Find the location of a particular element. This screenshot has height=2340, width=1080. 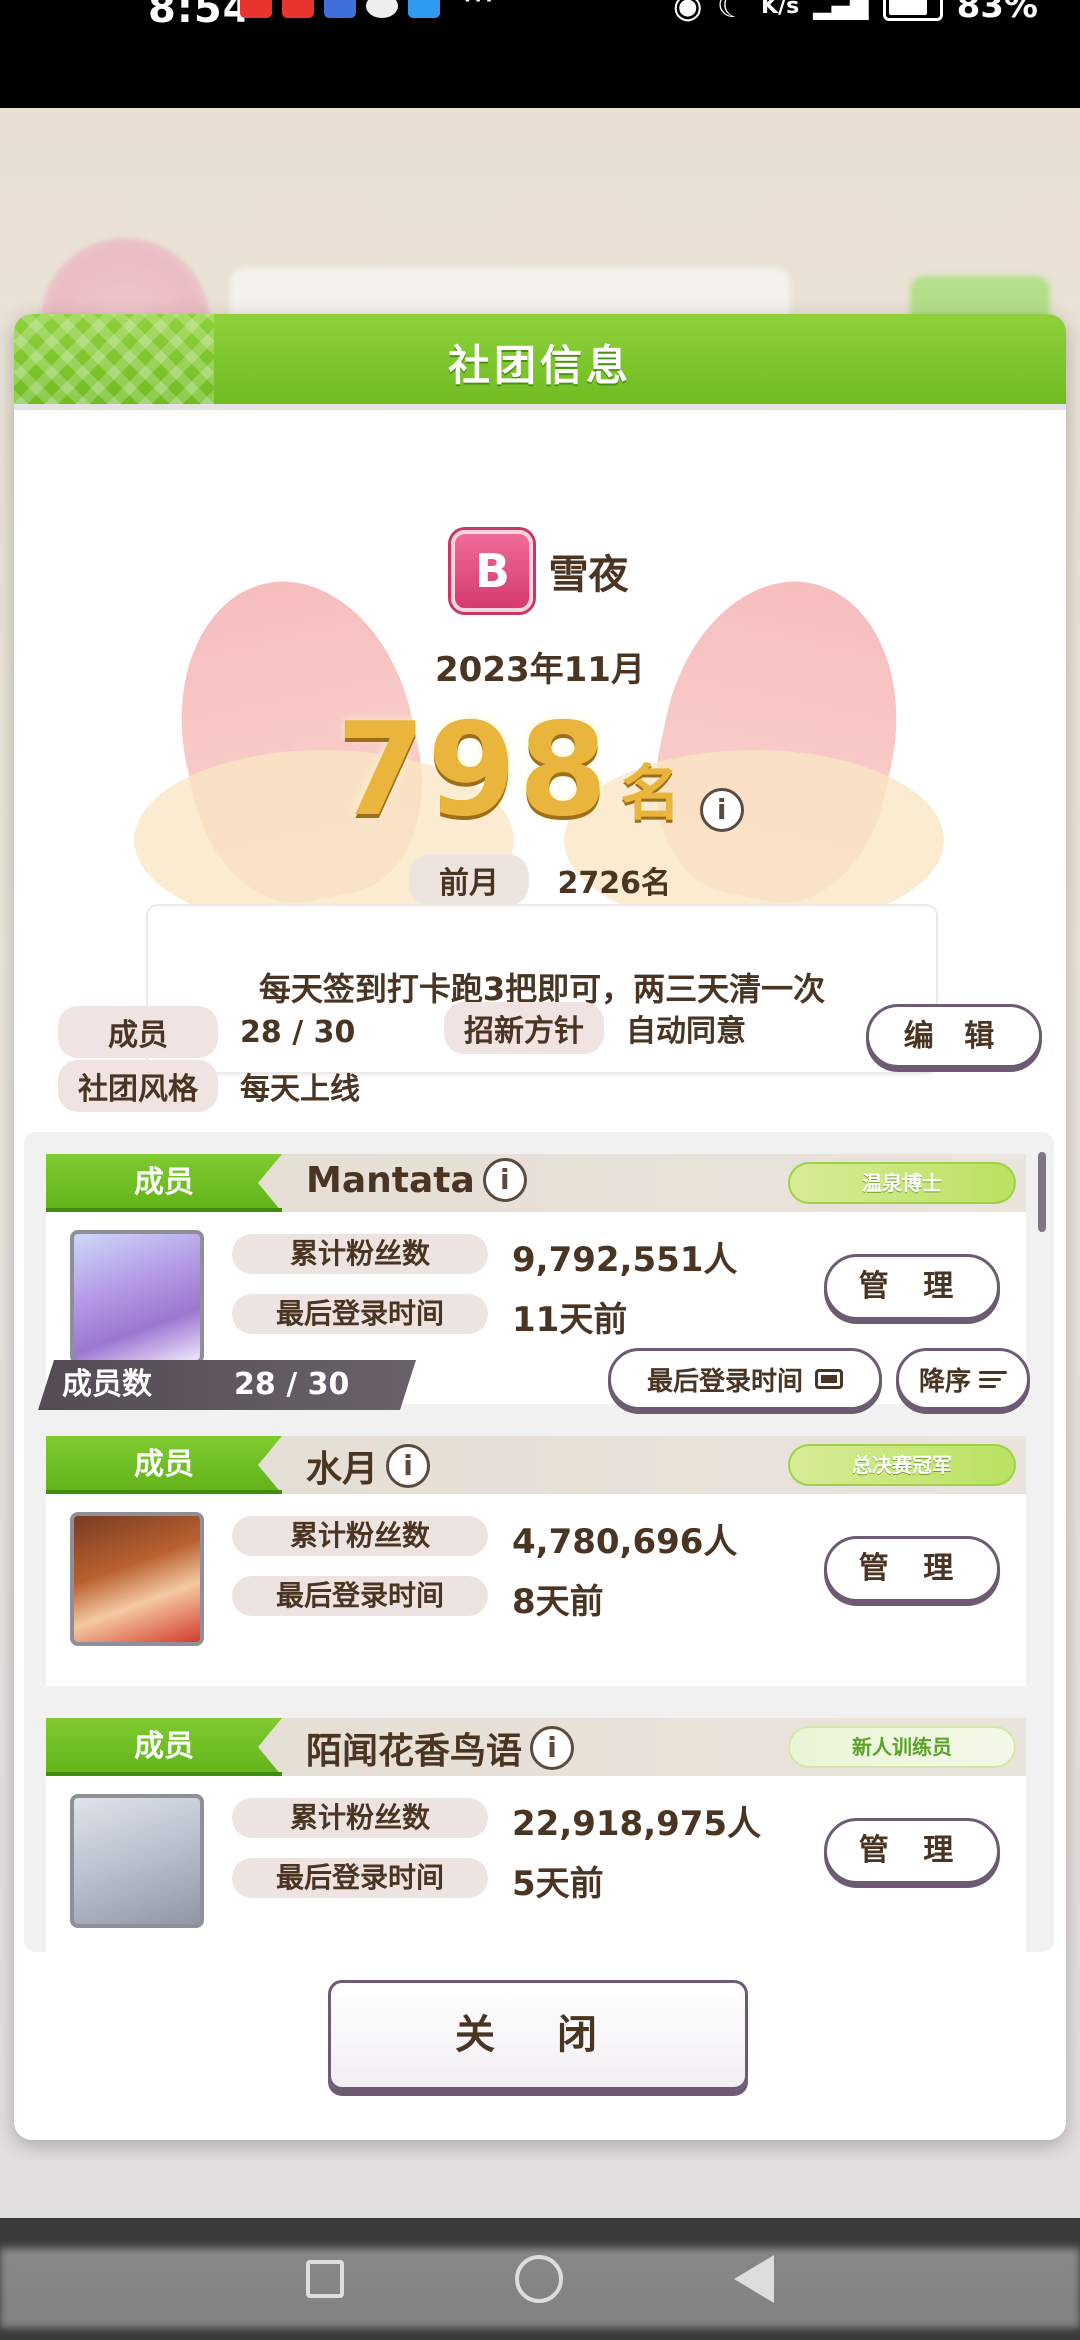

dialog-title: 社团信息 is located at coordinates (539, 365).